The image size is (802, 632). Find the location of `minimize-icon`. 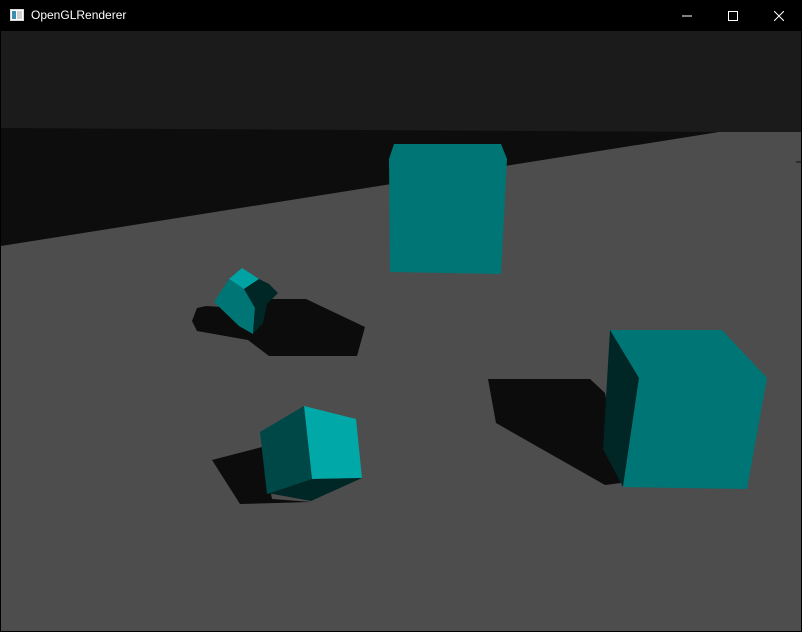

minimize-icon is located at coordinates (687, 15).